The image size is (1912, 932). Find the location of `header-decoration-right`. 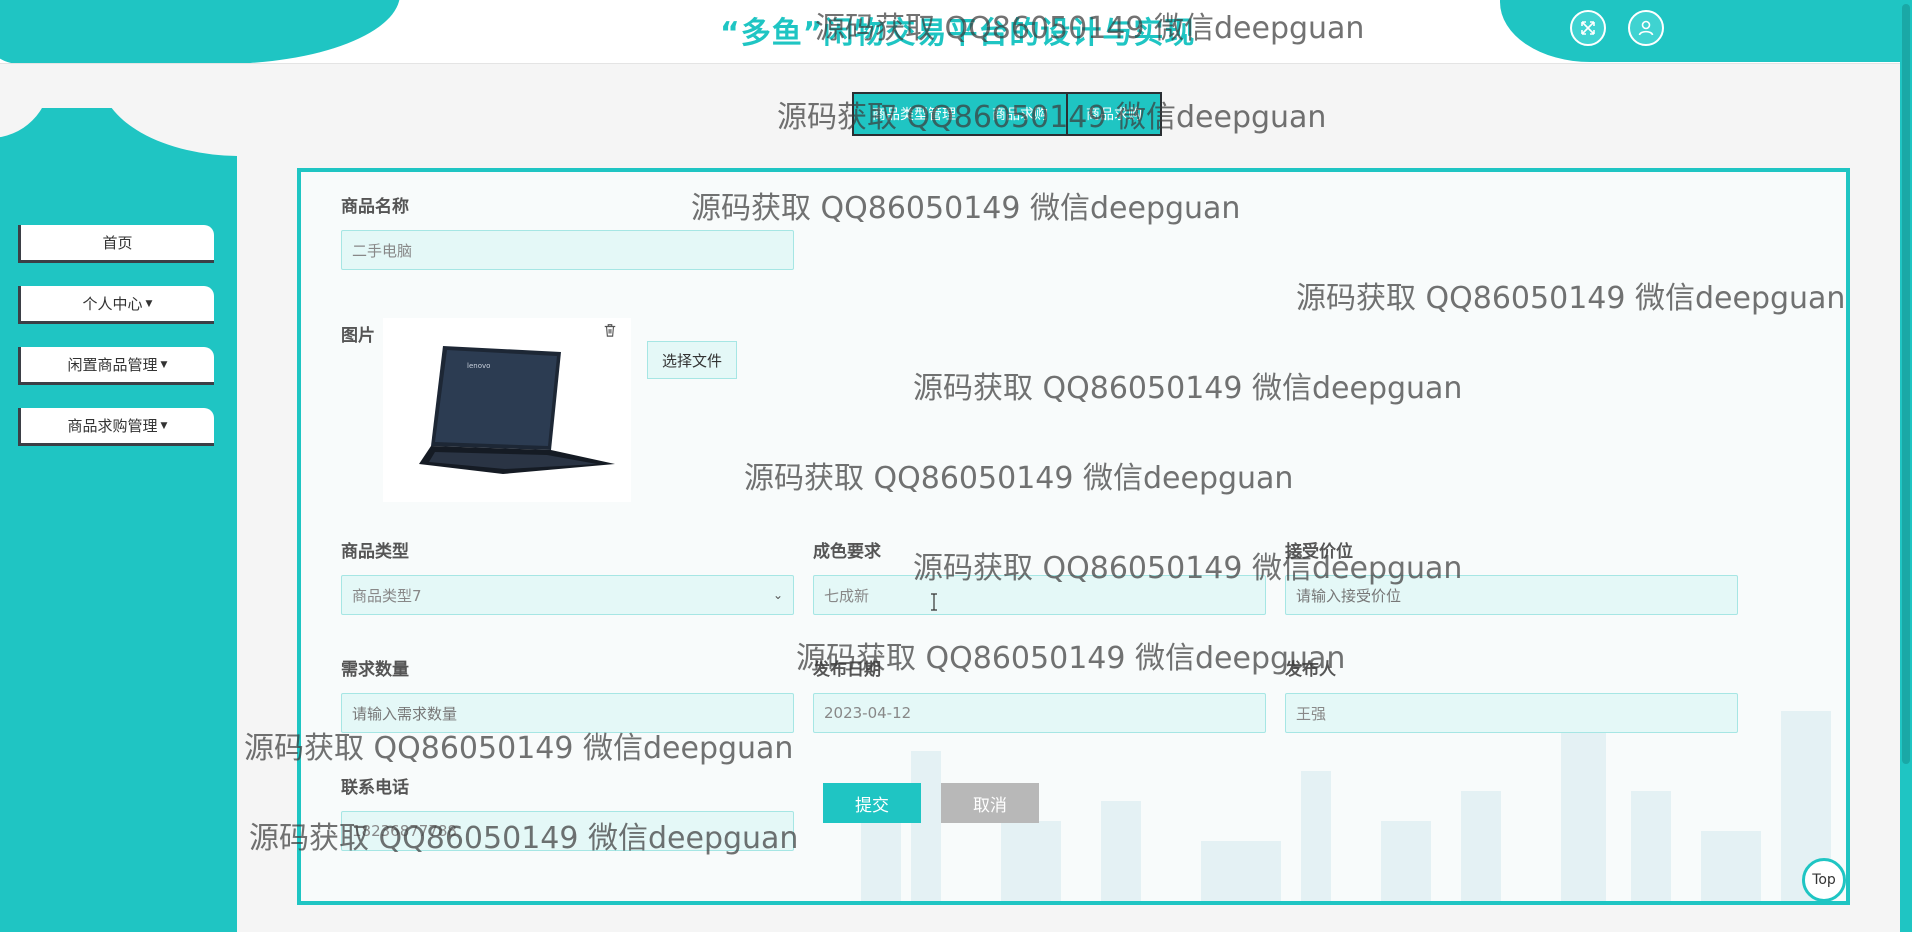

header-decoration-right is located at coordinates (1700, 31).